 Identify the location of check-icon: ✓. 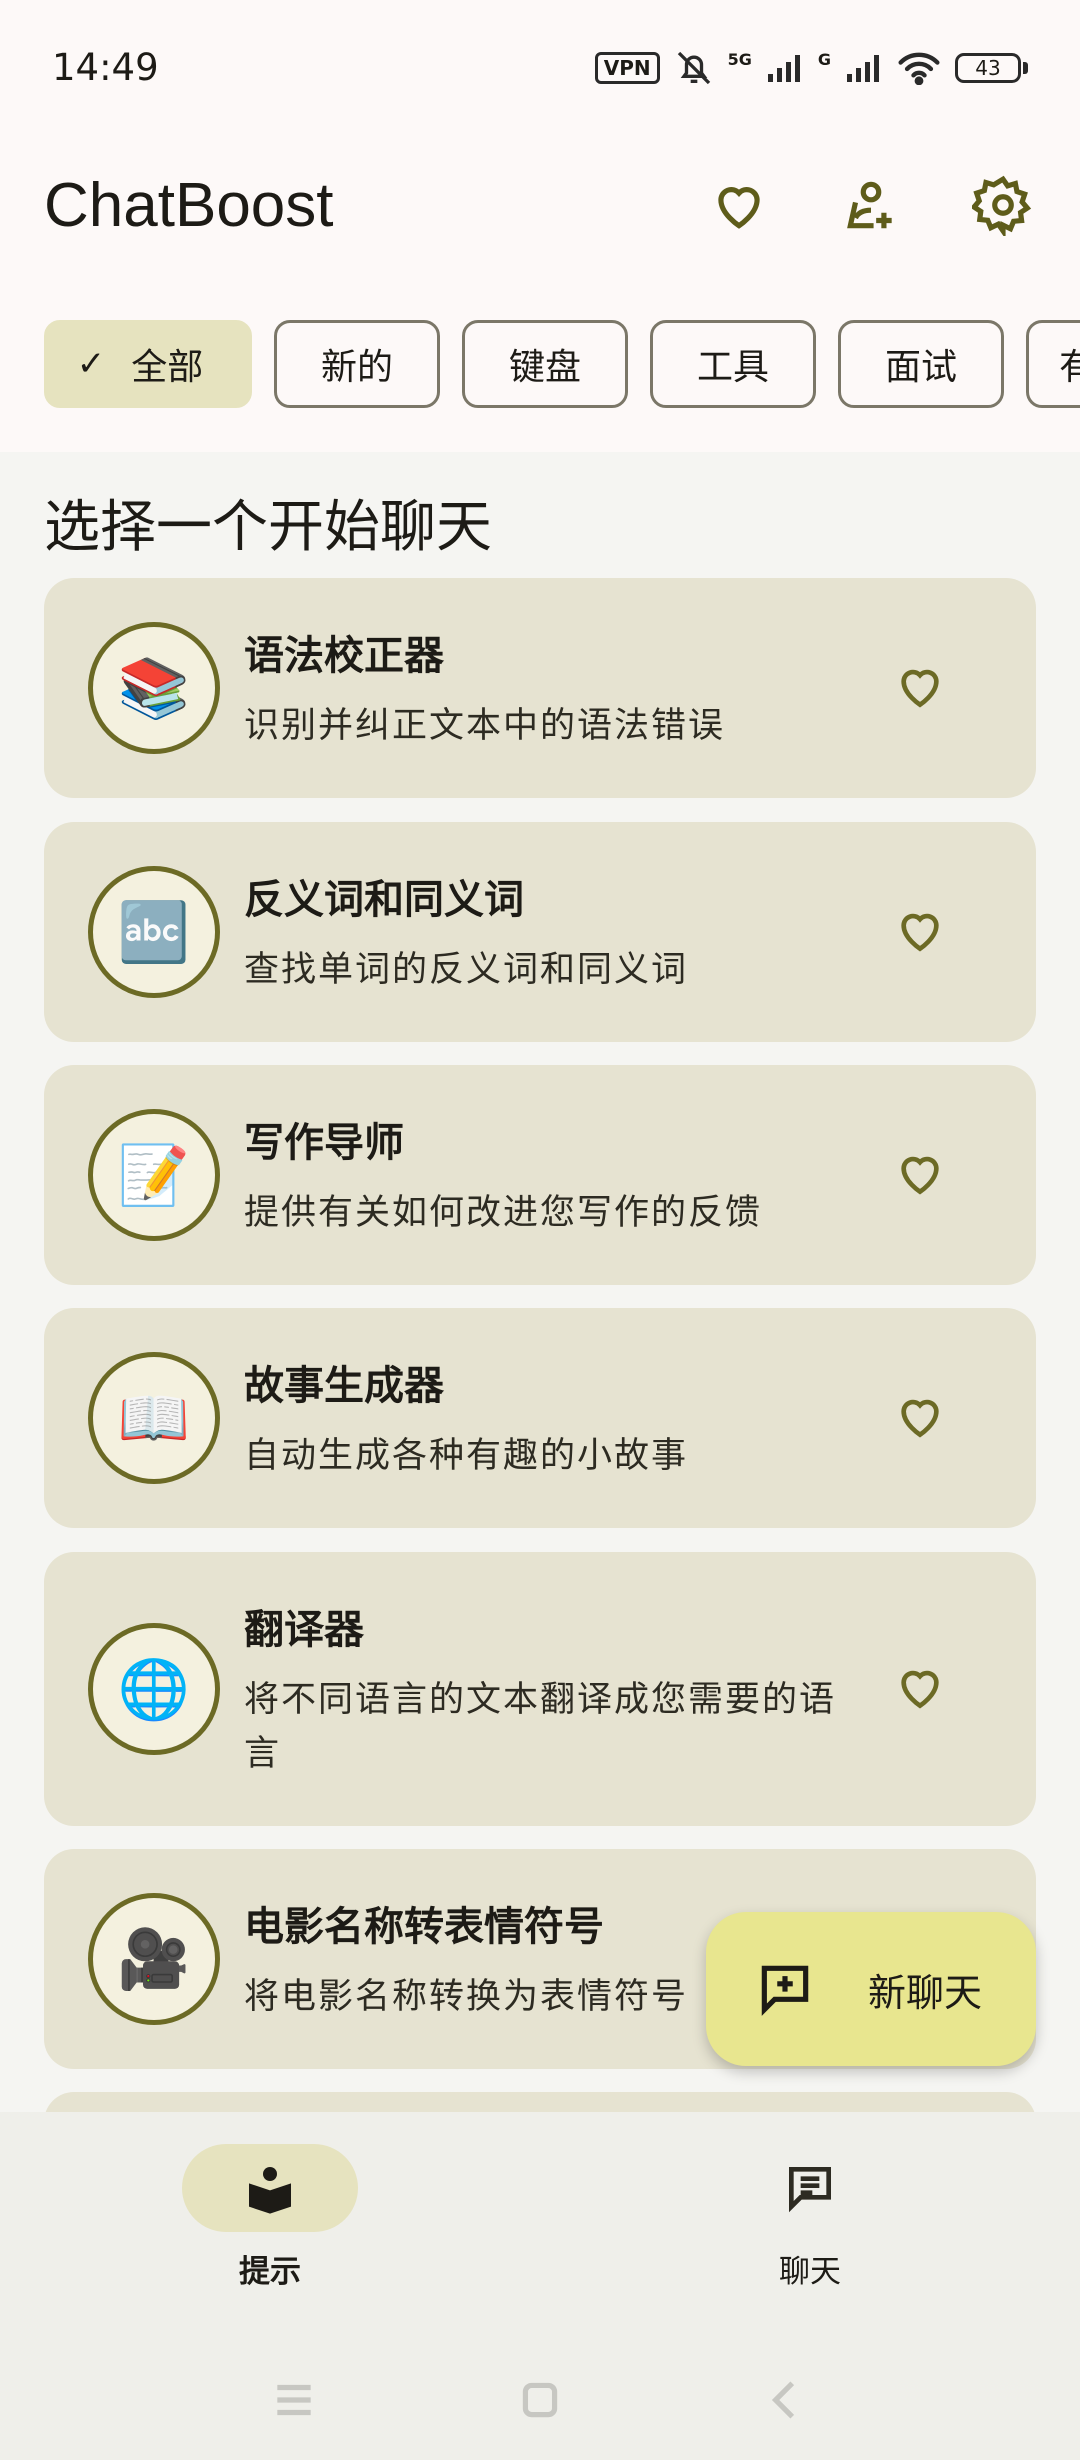
(91, 364).